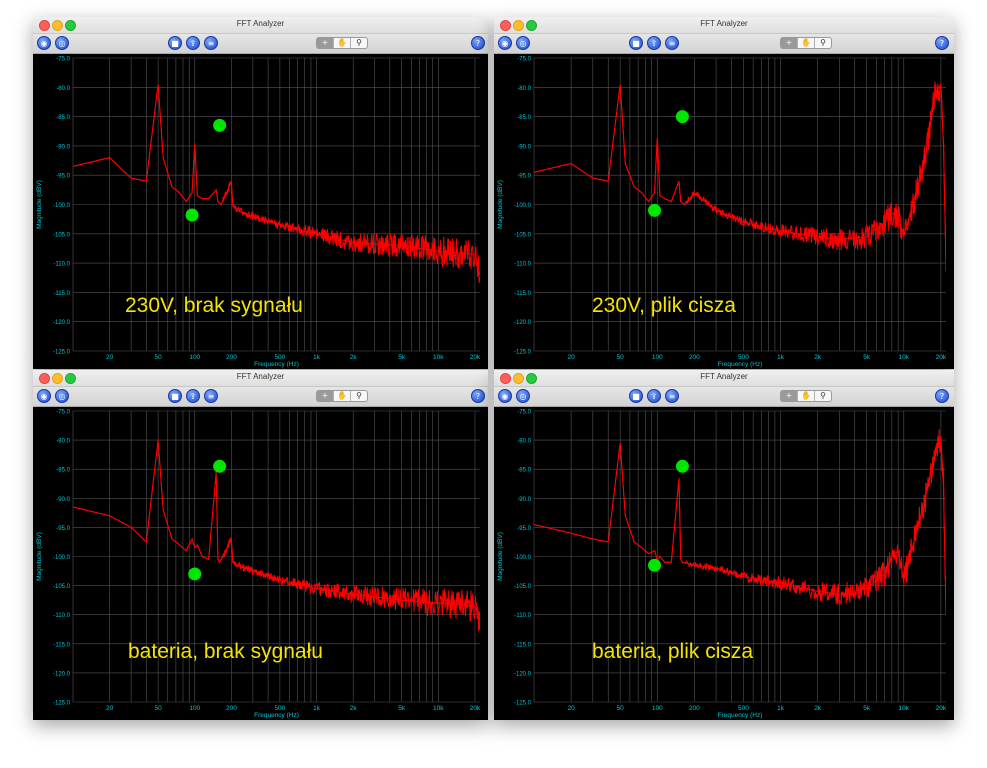 This screenshot has width=987, height=768. I want to click on plot-annotation: 230V, plik cisza, so click(664, 305).